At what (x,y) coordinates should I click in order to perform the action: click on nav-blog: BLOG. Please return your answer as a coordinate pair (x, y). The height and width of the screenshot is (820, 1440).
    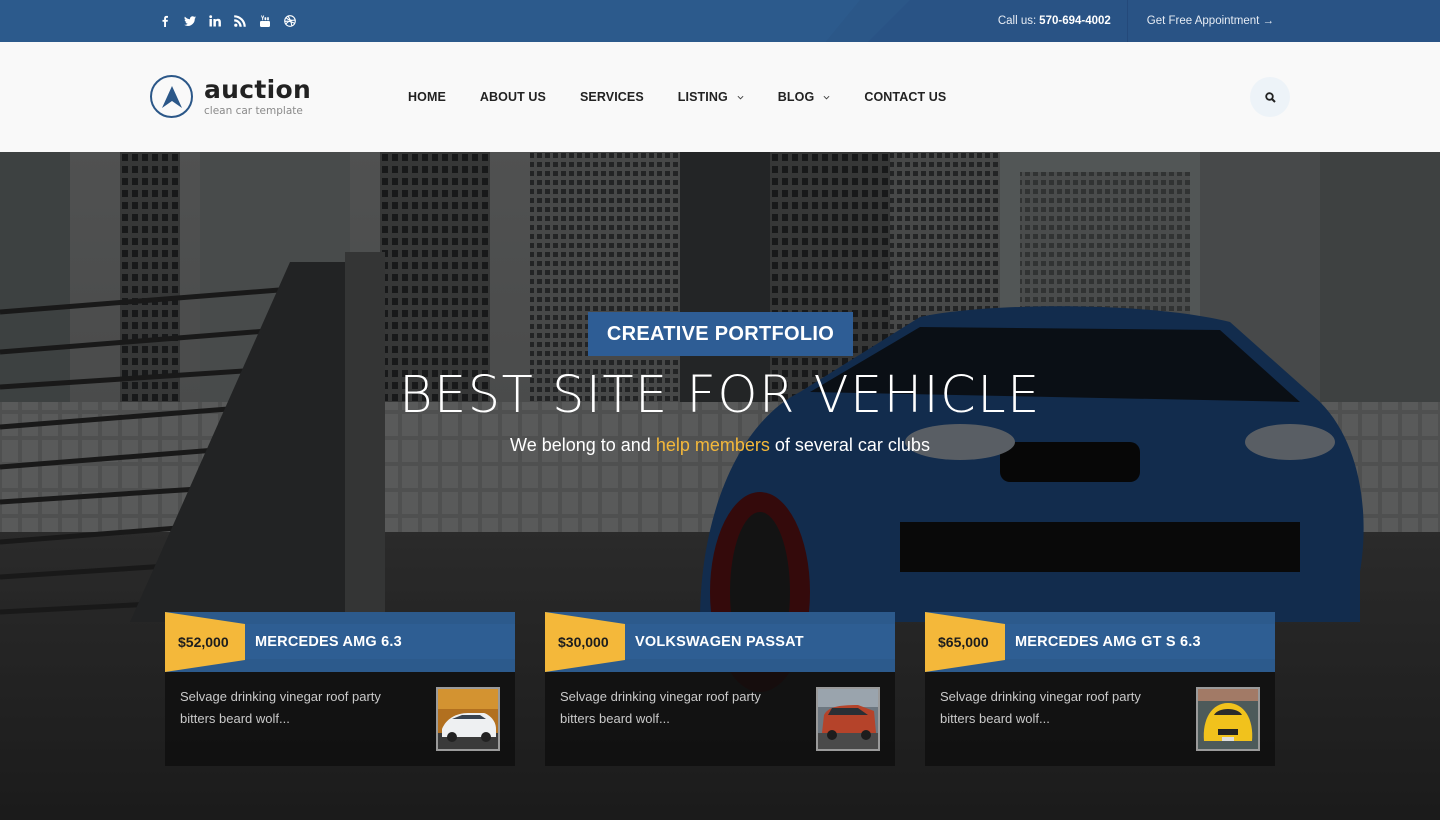
    Looking at the image, I should click on (804, 97).